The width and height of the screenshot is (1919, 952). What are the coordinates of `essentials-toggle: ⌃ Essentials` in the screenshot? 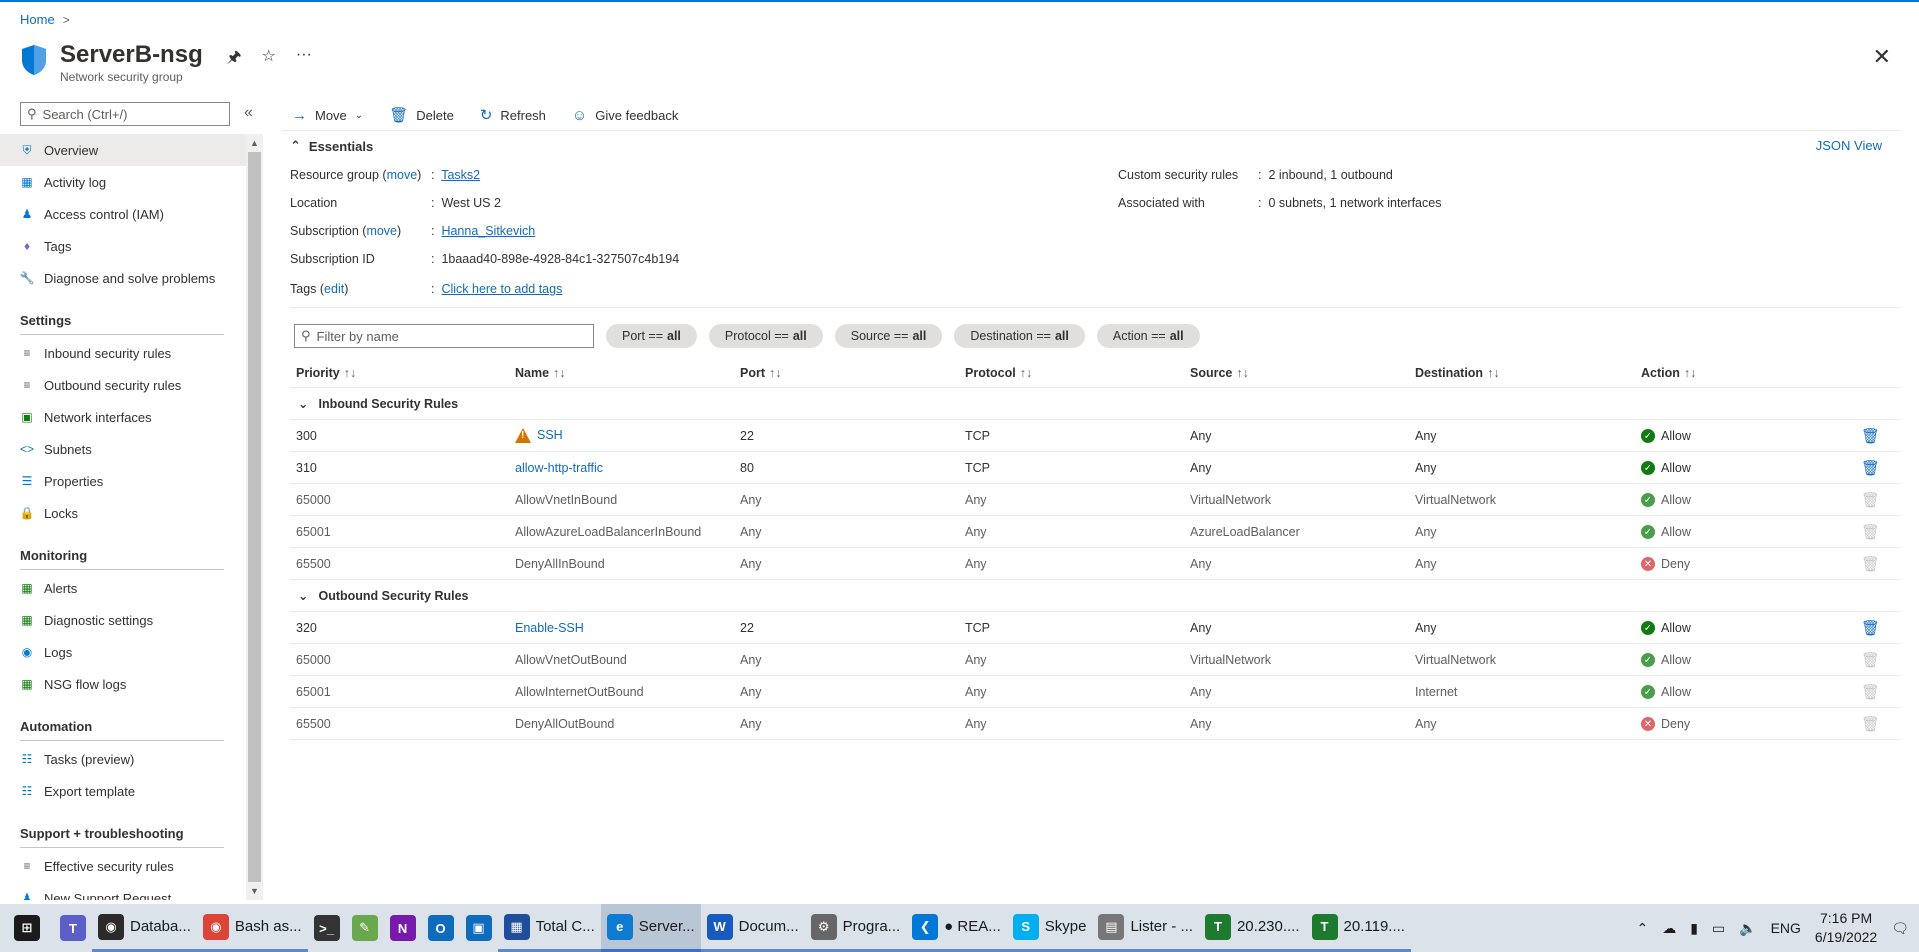 It's located at (331, 146).